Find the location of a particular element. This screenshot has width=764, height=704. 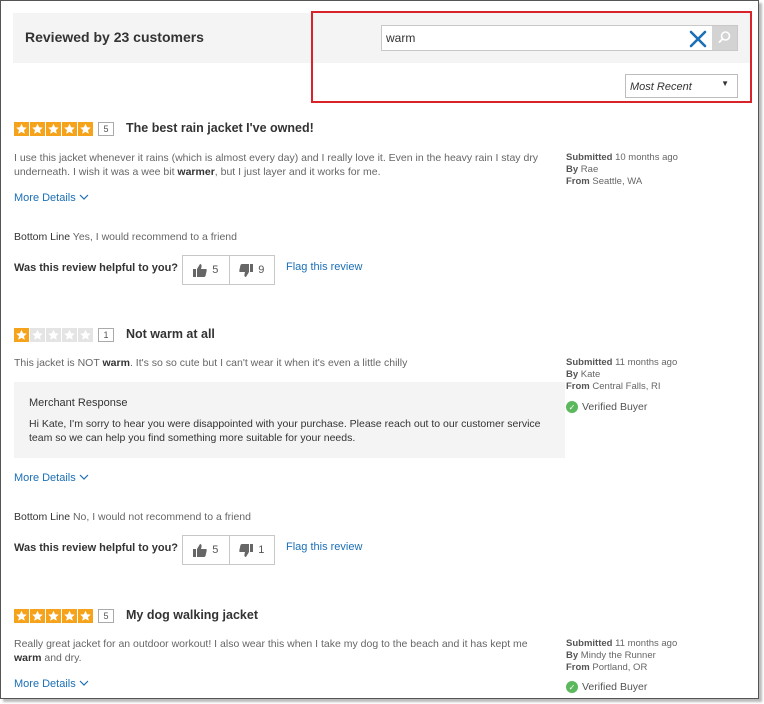

checkmark-icon: ✓ is located at coordinates (572, 407).